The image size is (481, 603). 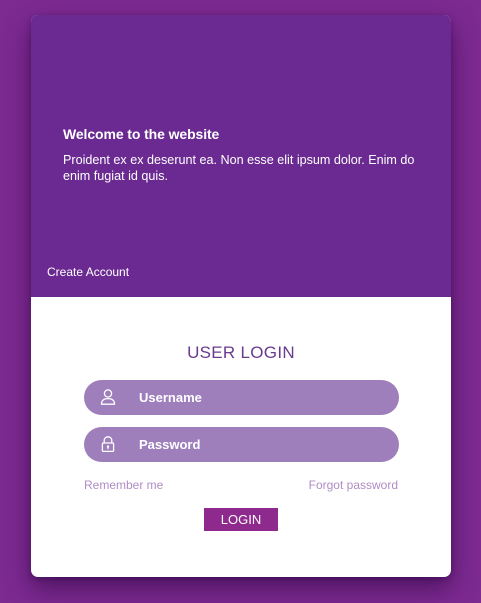 What do you see at coordinates (241, 519) in the screenshot?
I see `login-button: LOGIN` at bounding box center [241, 519].